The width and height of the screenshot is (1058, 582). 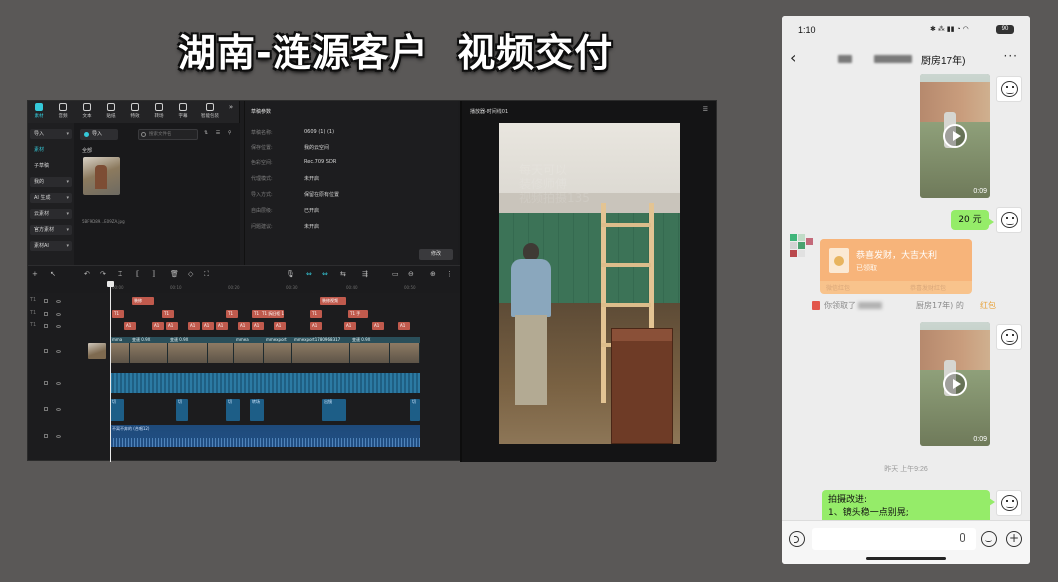 I want to click on back-arrow-icon: ‹, so click(x=793, y=57).